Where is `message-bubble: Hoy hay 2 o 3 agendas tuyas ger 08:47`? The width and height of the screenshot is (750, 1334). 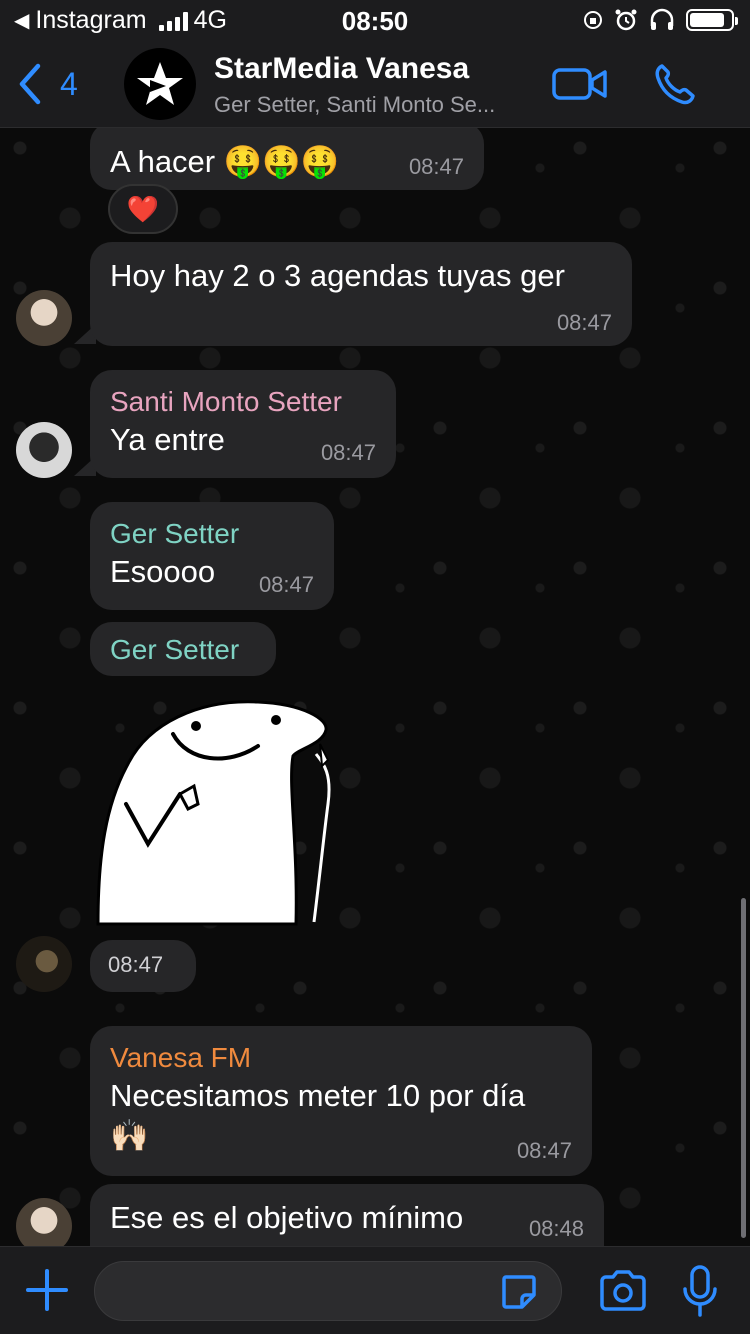
message-bubble: Hoy hay 2 o 3 agendas tuyas ger 08:47 is located at coordinates (361, 294).